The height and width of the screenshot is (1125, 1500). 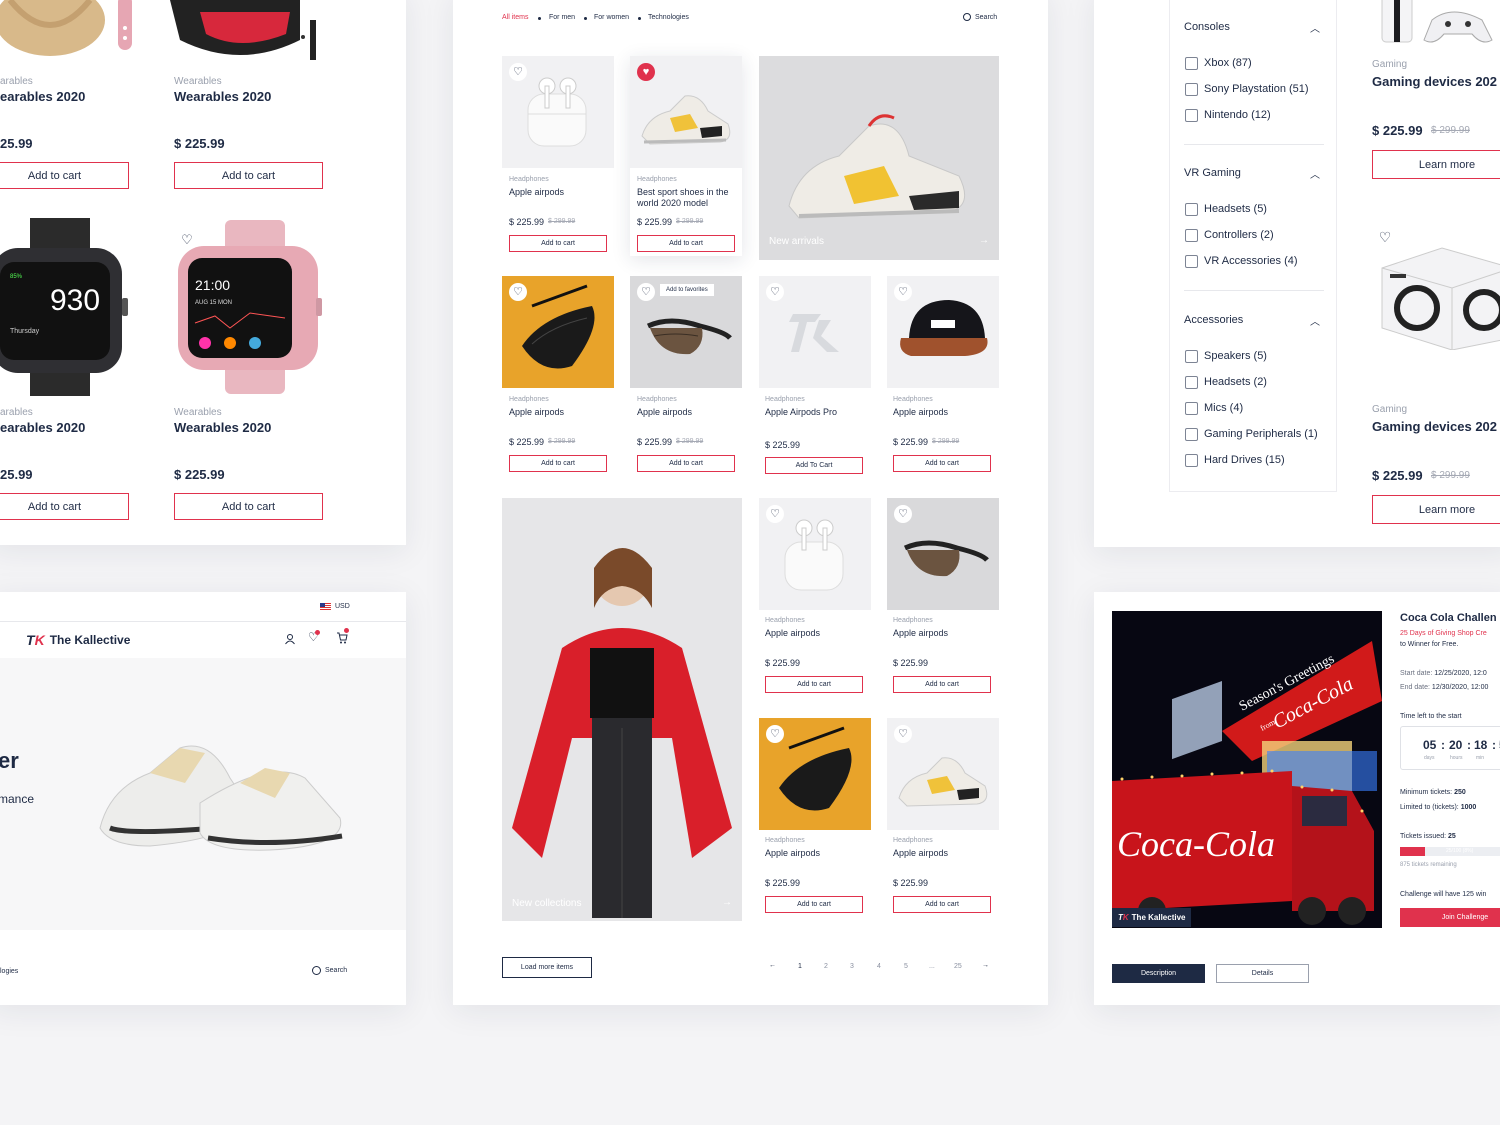 What do you see at coordinates (686, 112) in the screenshot?
I see `product-image-sport-shoe: ♥` at bounding box center [686, 112].